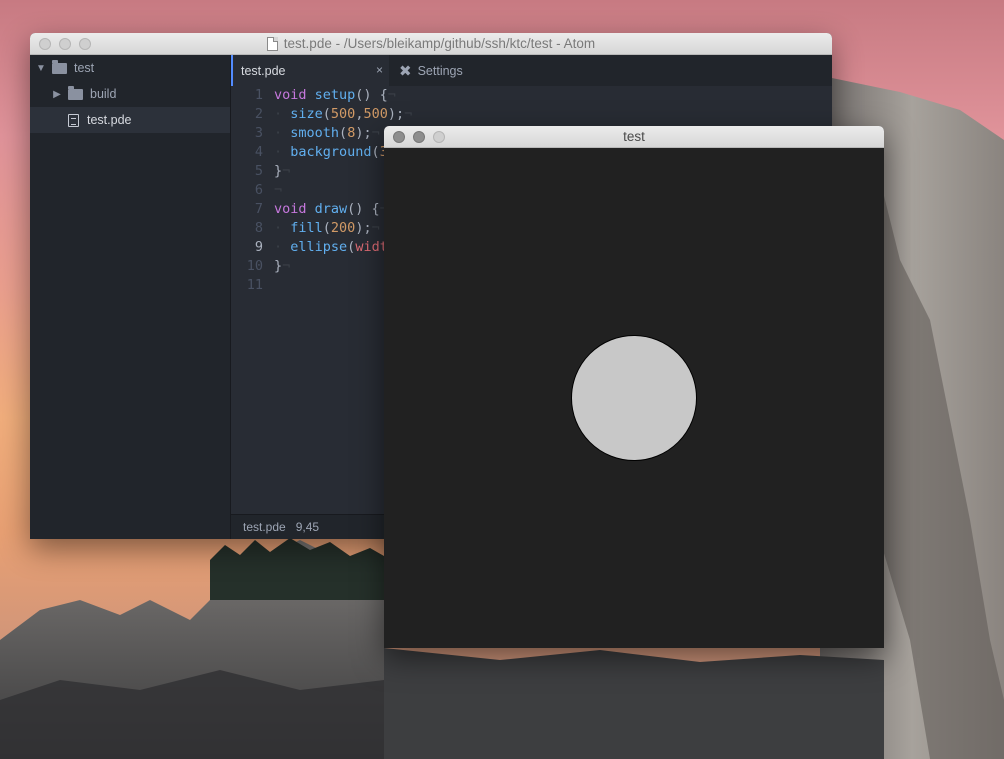 The image size is (1004, 759). Describe the element at coordinates (258, 152) in the screenshot. I see `line-number: 4` at that location.